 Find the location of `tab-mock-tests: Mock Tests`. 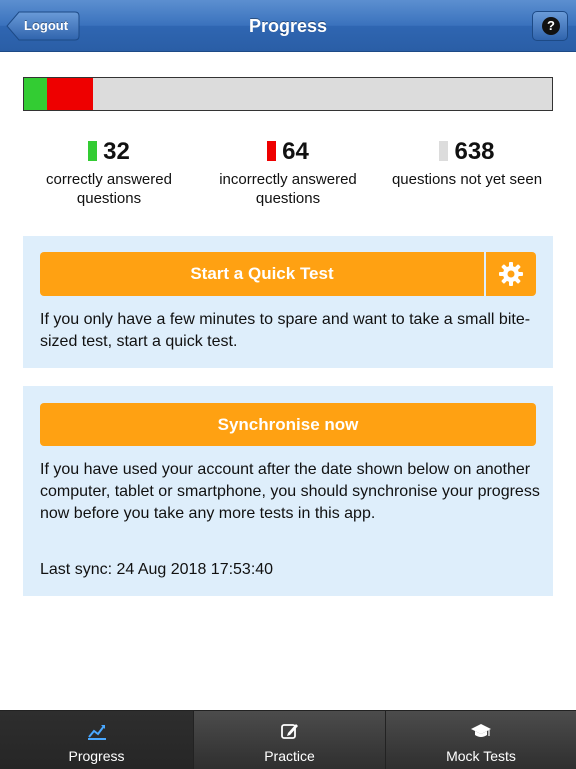

tab-mock-tests: Mock Tests is located at coordinates (480, 740).